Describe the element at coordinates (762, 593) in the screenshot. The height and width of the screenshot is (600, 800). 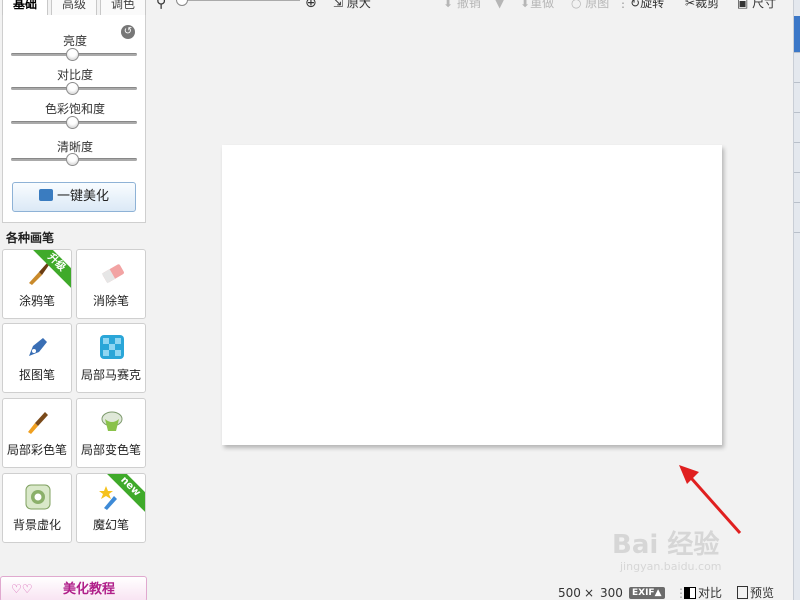
I see `preview-label: 预览` at that location.